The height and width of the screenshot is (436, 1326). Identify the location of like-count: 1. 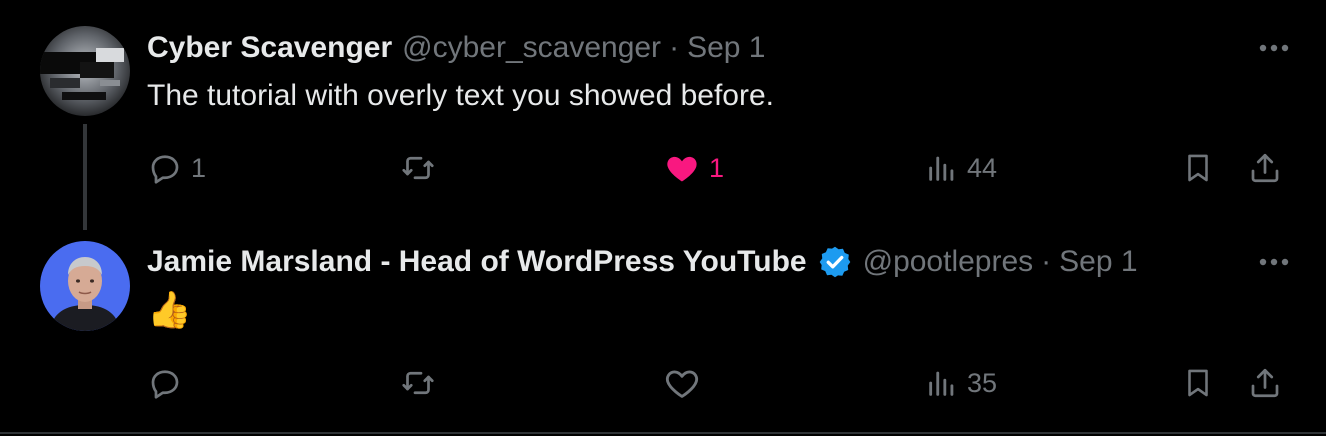
(717, 167).